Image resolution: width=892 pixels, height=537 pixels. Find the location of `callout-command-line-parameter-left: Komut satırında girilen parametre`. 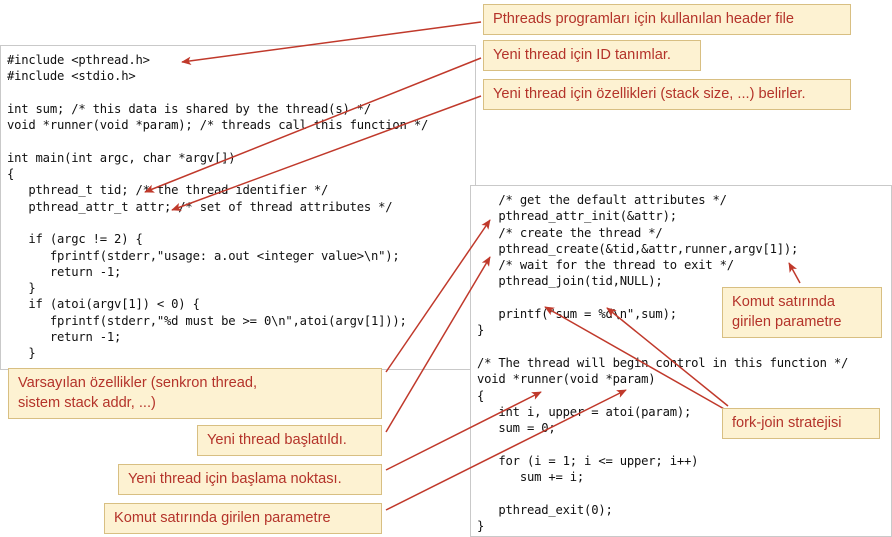

callout-command-line-parameter-left: Komut satırında girilen parametre is located at coordinates (243, 518).